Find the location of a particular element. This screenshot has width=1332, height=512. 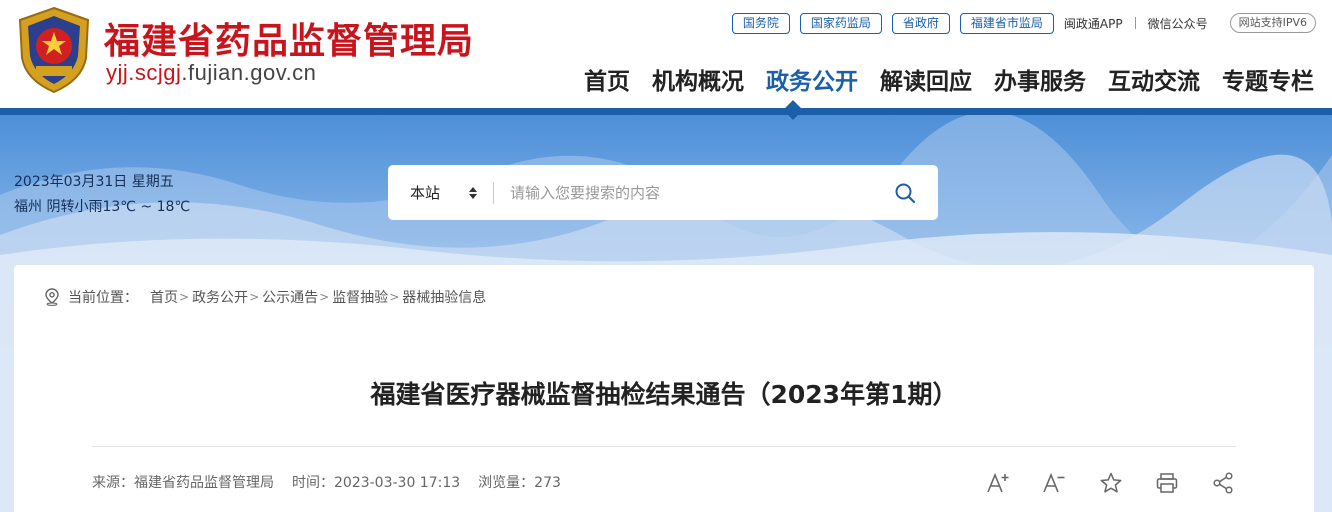

share-icon is located at coordinates (1223, 483).